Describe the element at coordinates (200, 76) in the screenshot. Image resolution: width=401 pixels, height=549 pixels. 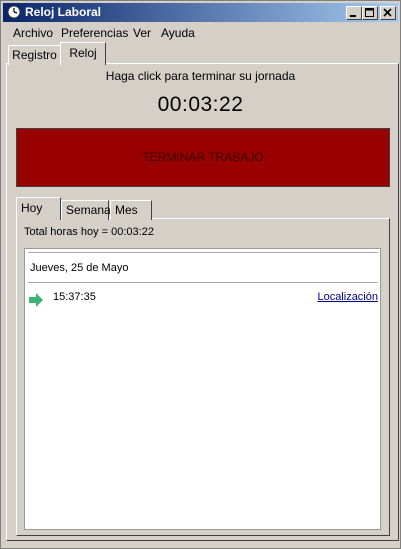
I see `instruction-text: Haga click para terminar su jornada` at that location.